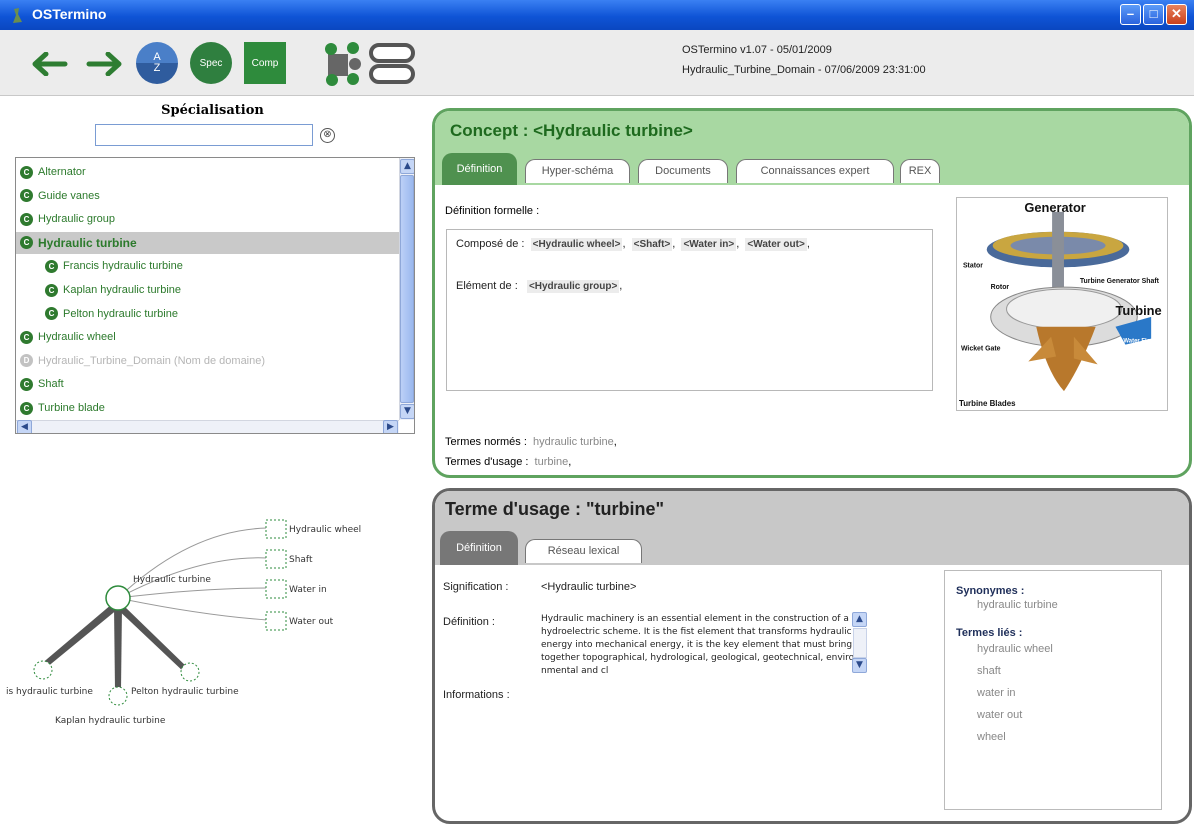  What do you see at coordinates (583, 551) in the screenshot?
I see `tab-reseau-lexical: Réseau lexical` at bounding box center [583, 551].